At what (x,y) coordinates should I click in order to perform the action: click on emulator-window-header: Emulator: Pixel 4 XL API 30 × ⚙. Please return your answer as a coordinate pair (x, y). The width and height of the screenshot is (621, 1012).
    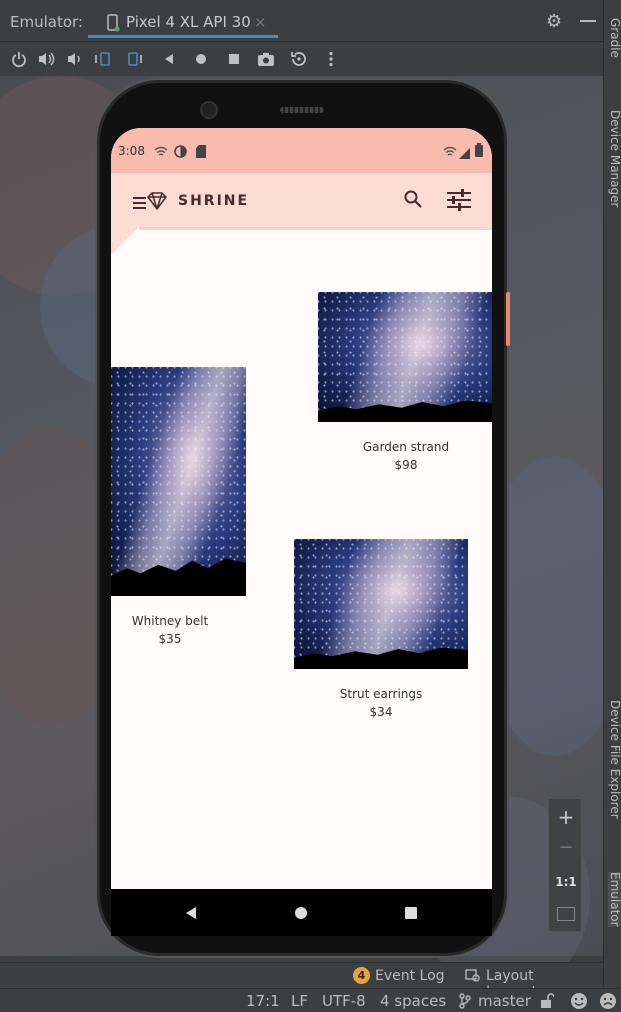
    Looking at the image, I should click on (304, 21).